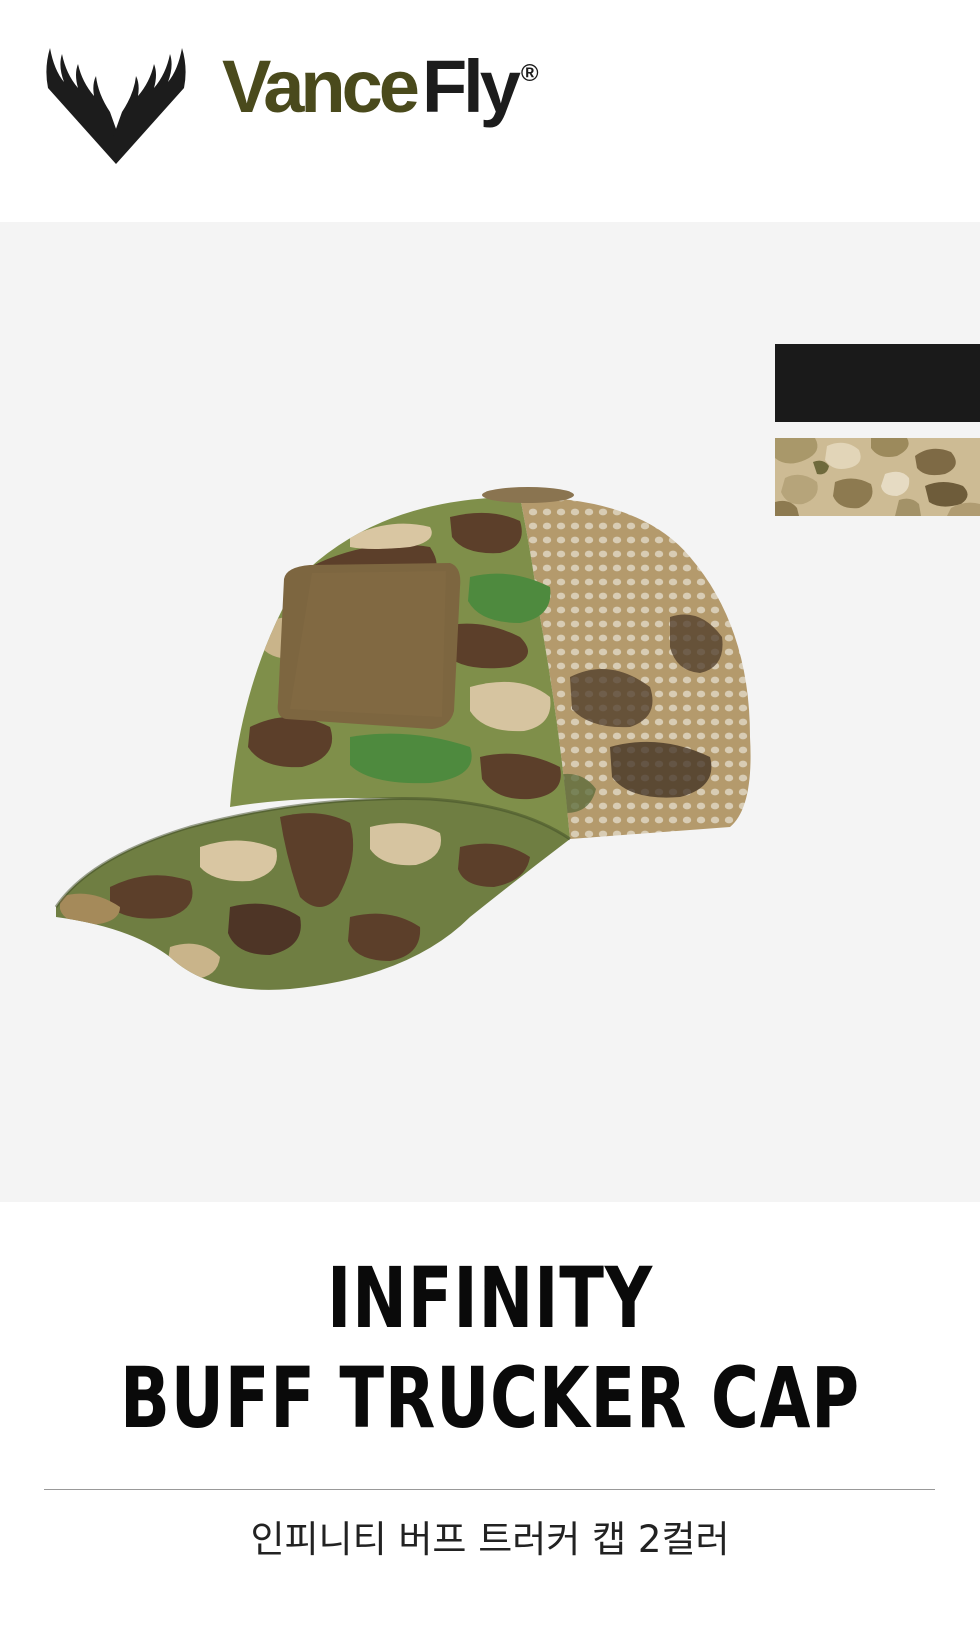  What do you see at coordinates (489, 1489) in the screenshot?
I see `divider` at bounding box center [489, 1489].